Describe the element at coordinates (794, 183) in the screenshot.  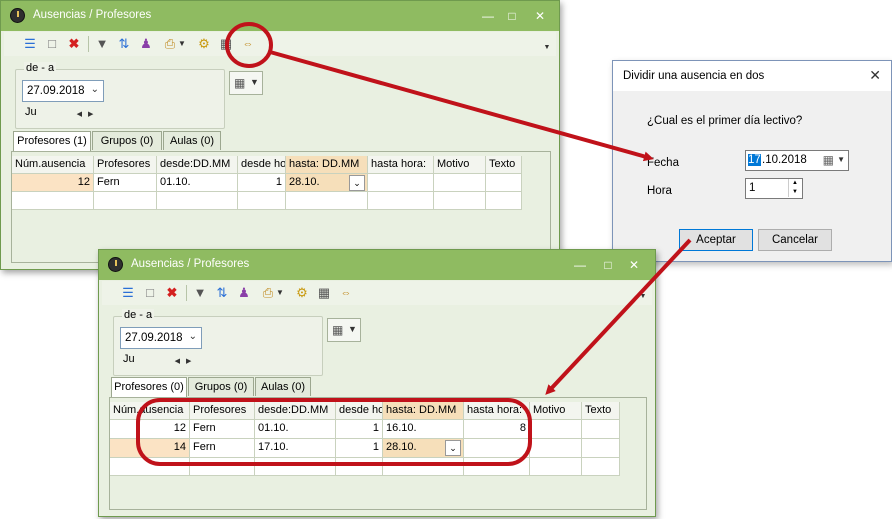
I see `spin-up-icon: ▲` at that location.